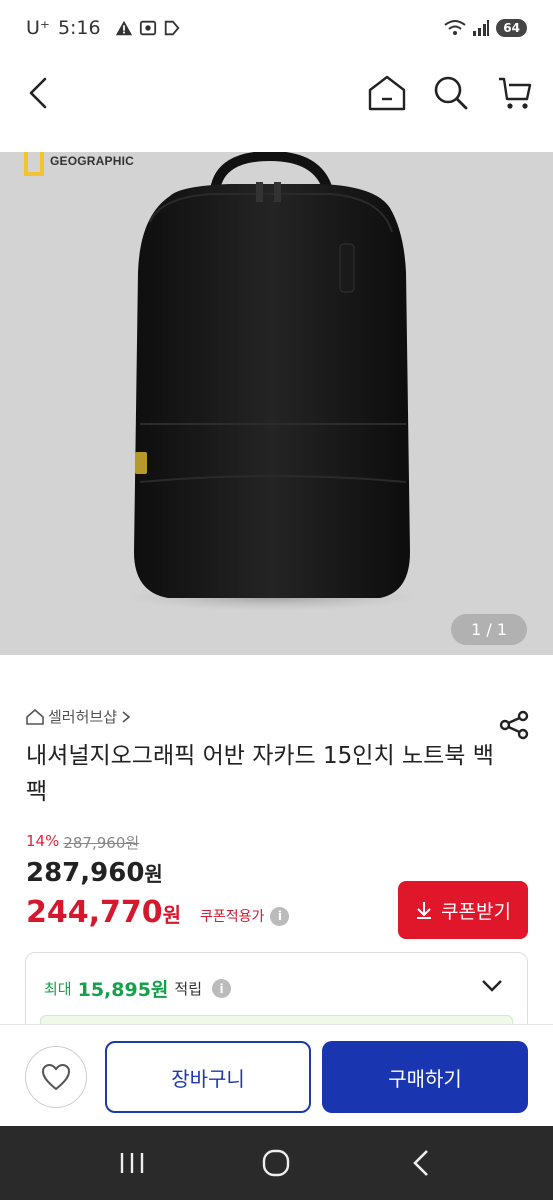 The width and height of the screenshot is (553, 1200). What do you see at coordinates (123, 28) in the screenshot?
I see `warning-icon` at bounding box center [123, 28].